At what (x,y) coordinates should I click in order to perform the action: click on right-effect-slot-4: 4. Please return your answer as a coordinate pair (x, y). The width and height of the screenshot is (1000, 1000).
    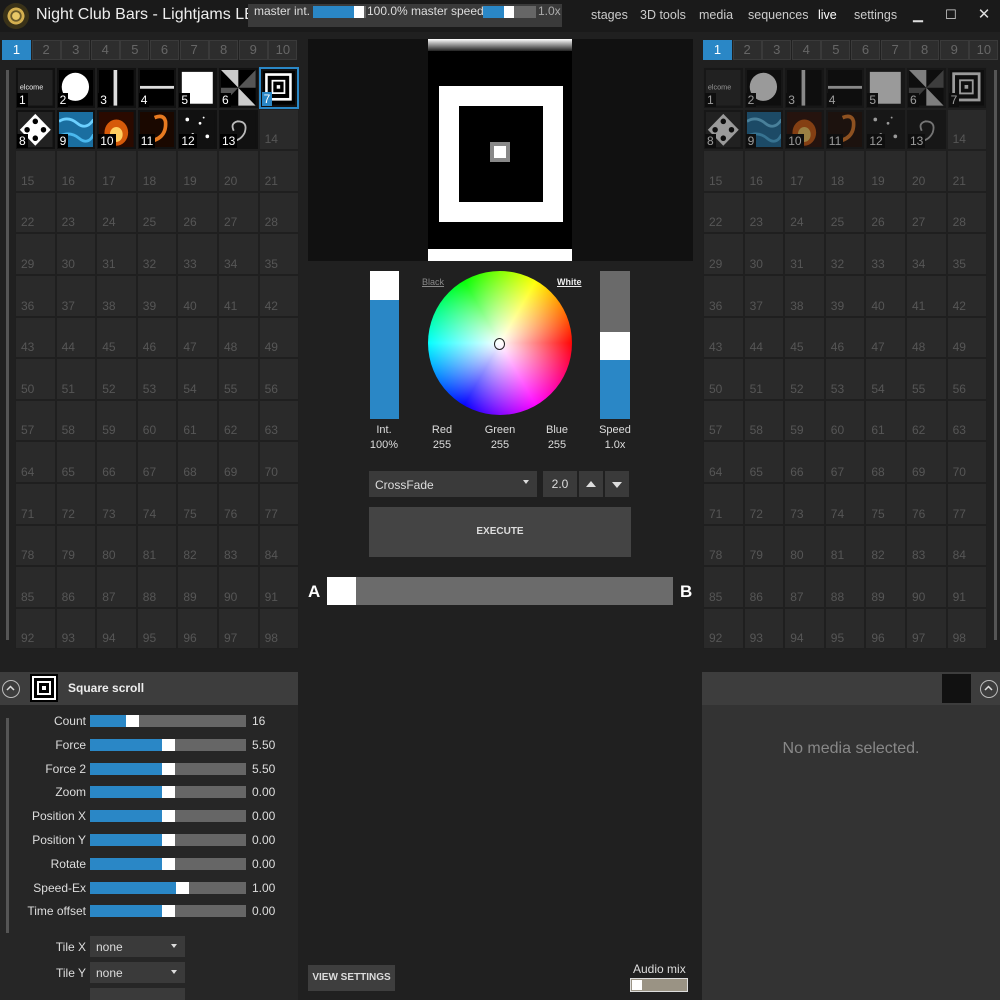
    Looking at the image, I should click on (845, 88).